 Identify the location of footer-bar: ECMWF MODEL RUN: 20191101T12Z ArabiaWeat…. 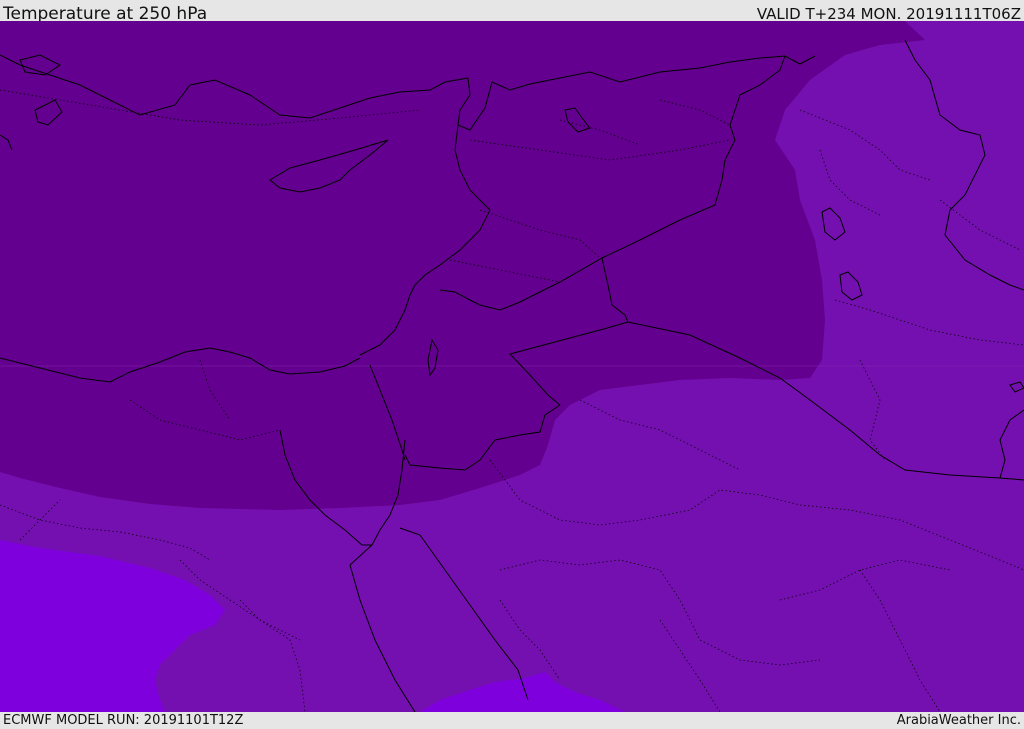
(512, 720).